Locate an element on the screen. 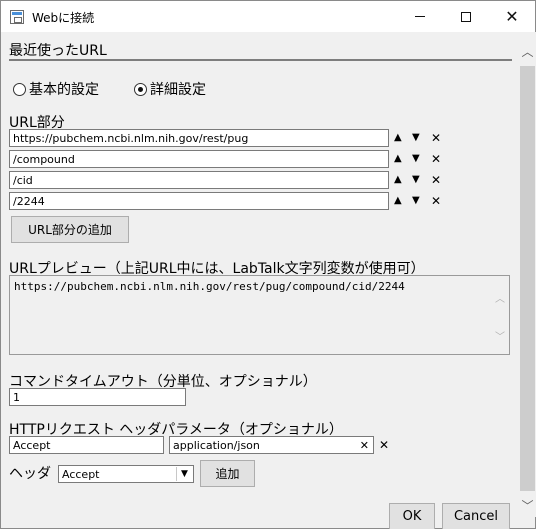 The image size is (536, 529). delete-header-icon: ✕ is located at coordinates (384, 445).